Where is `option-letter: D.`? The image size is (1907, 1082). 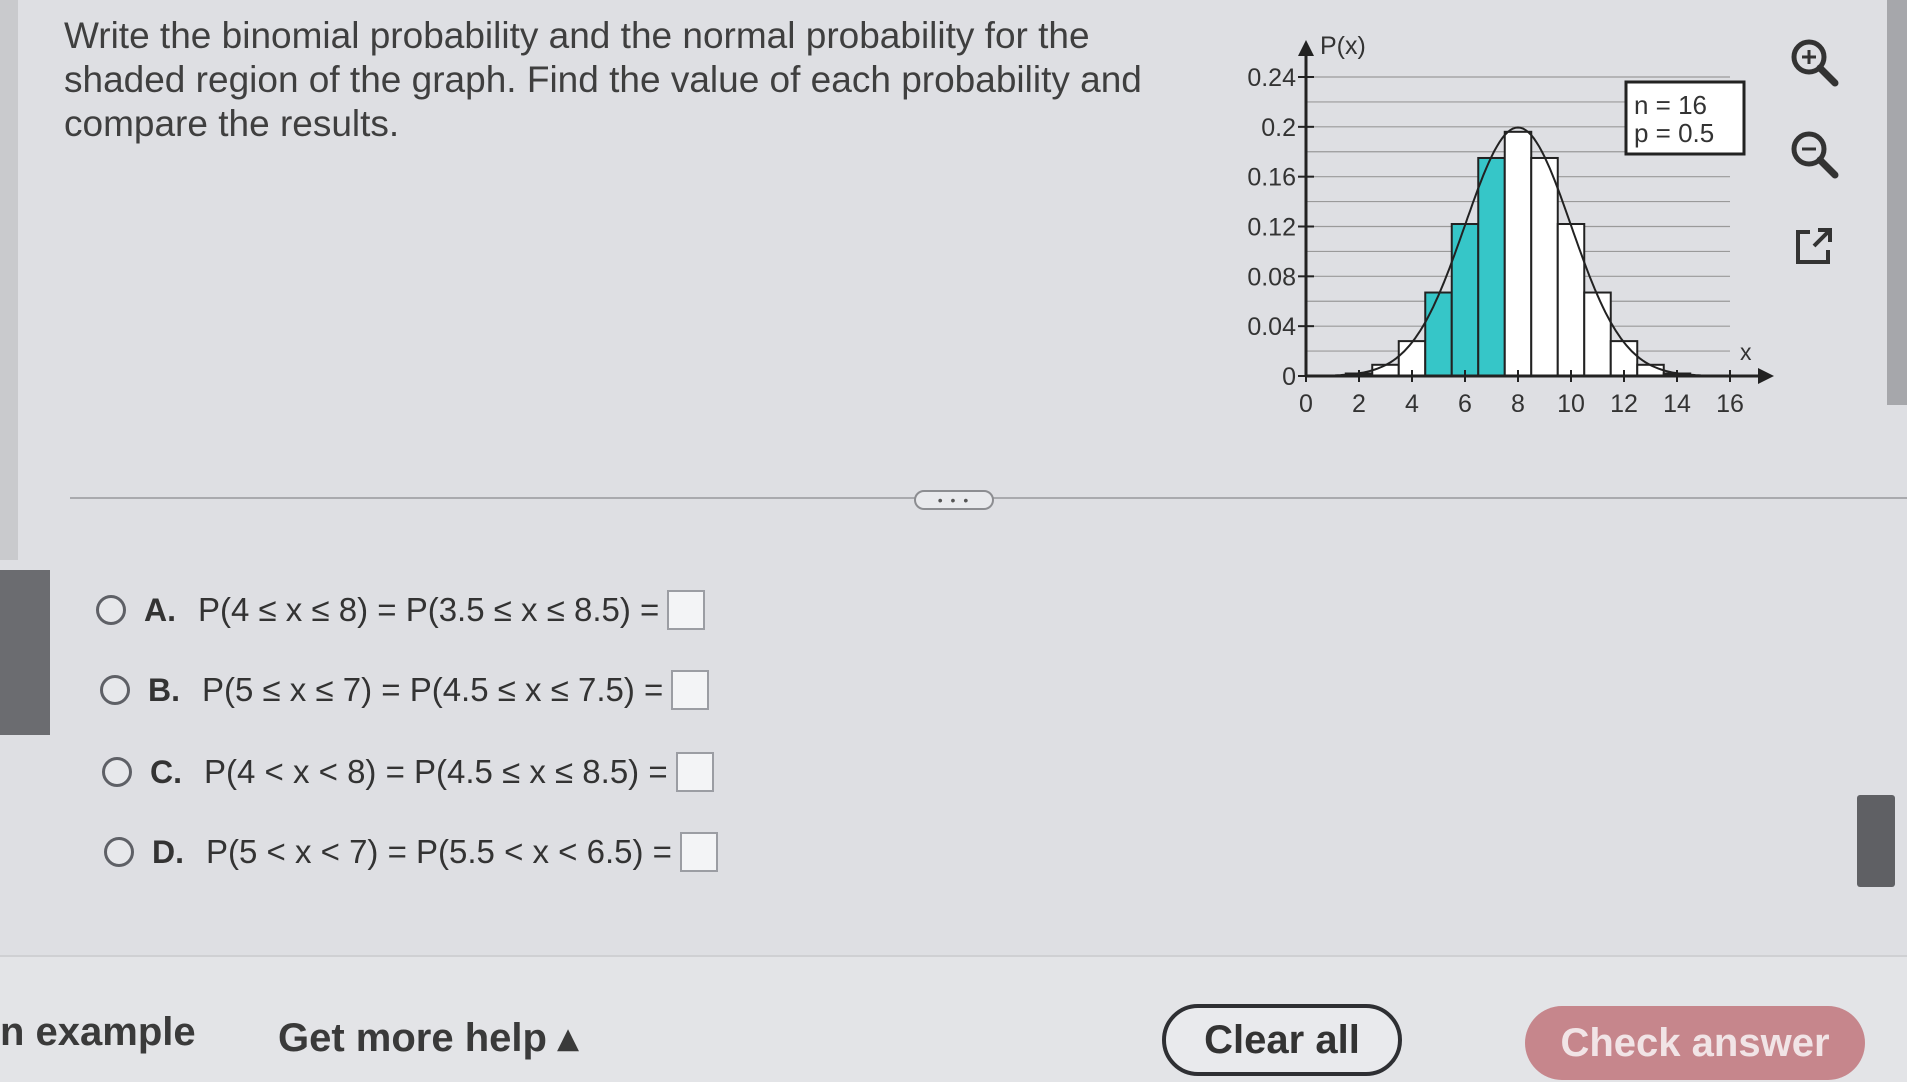 option-letter: D. is located at coordinates (168, 851).